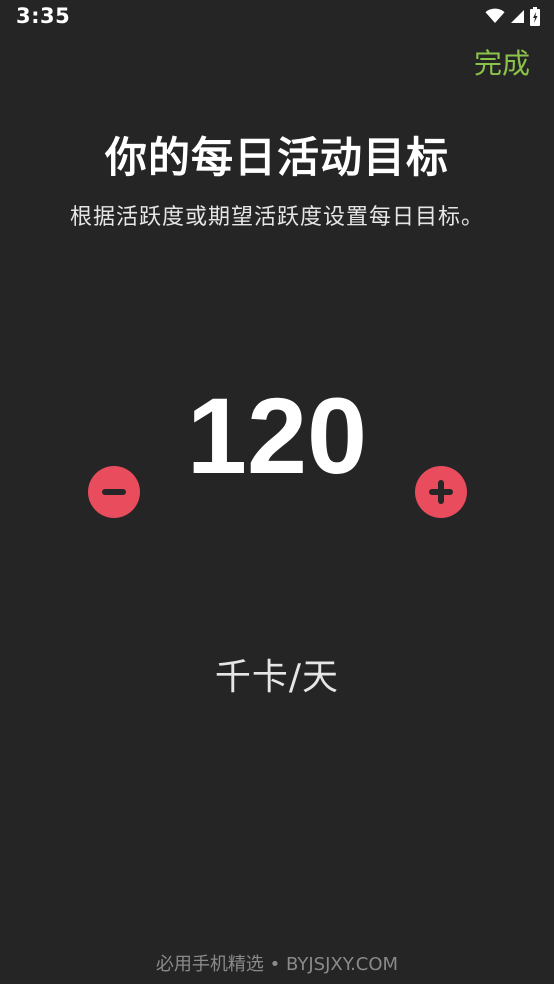  I want to click on status-bar: 3:35, so click(277, 17).